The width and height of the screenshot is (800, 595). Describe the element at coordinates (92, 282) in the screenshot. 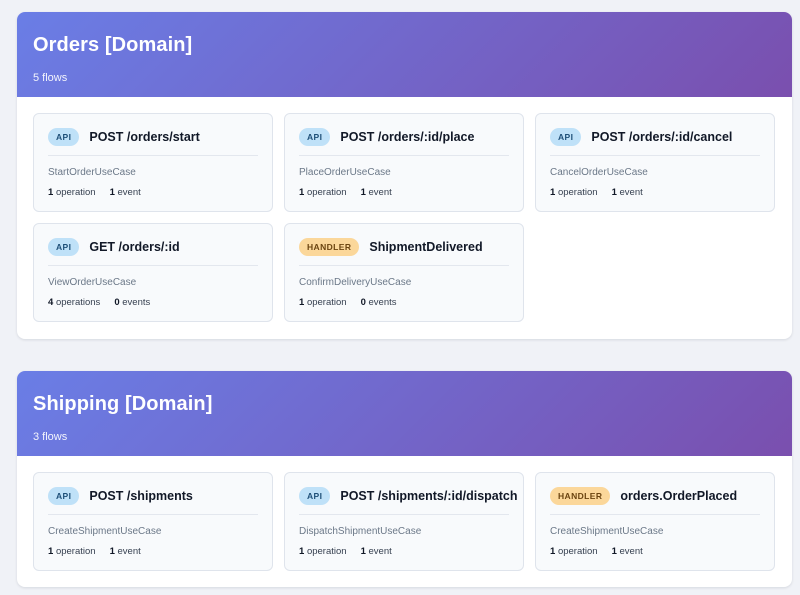

I see `usecase-name: ViewOrderUseCase` at that location.